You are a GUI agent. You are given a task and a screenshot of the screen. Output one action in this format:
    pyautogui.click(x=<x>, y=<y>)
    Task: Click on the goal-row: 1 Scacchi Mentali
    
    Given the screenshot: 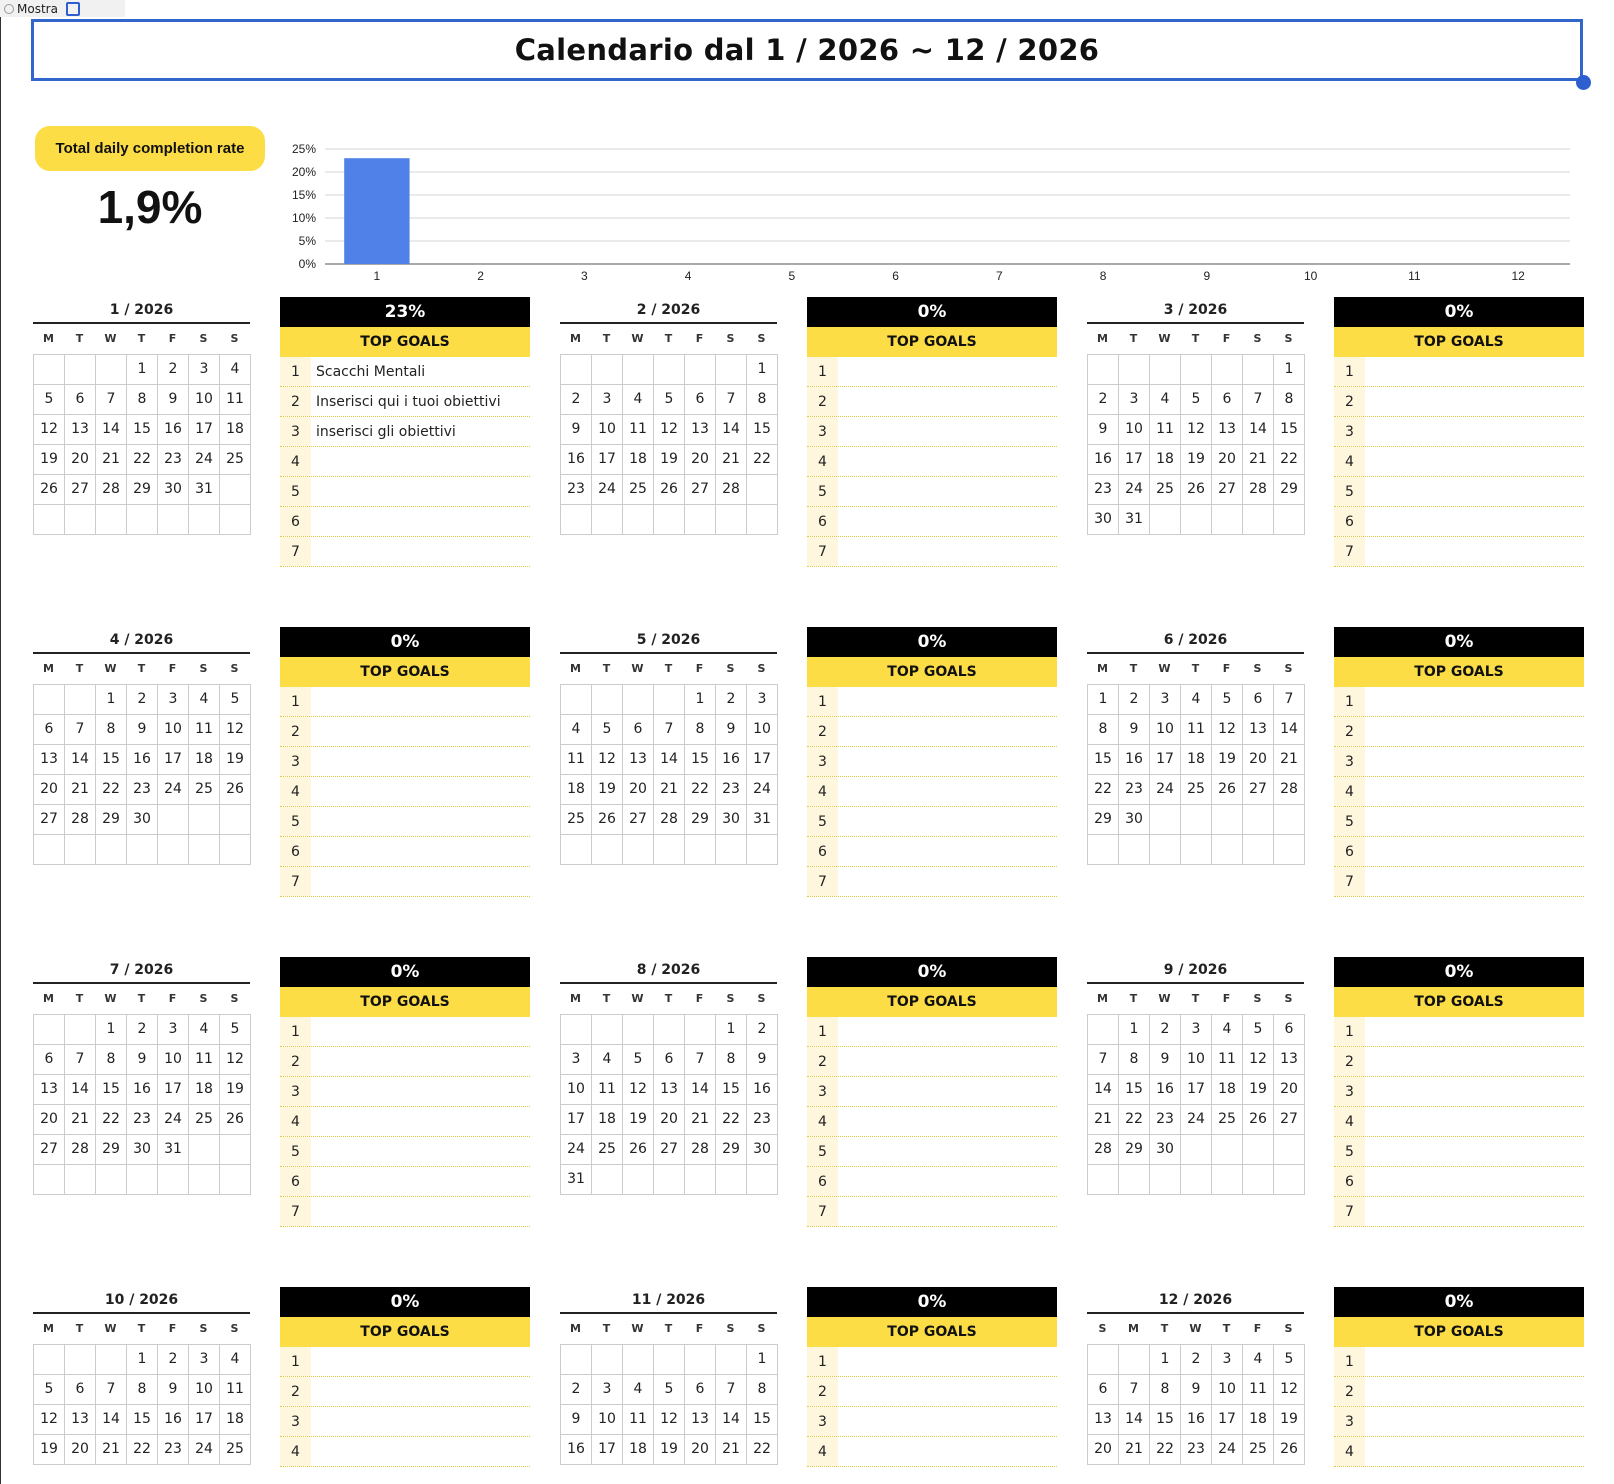 What is the action you would take?
    pyautogui.click(x=405, y=372)
    